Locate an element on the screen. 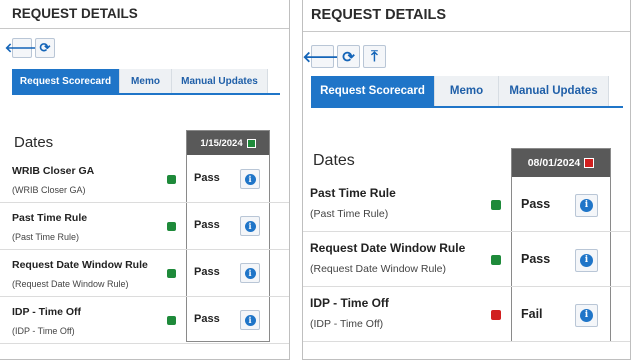 The width and height of the screenshot is (633, 360). rule-result: Fail is located at coordinates (532, 313).